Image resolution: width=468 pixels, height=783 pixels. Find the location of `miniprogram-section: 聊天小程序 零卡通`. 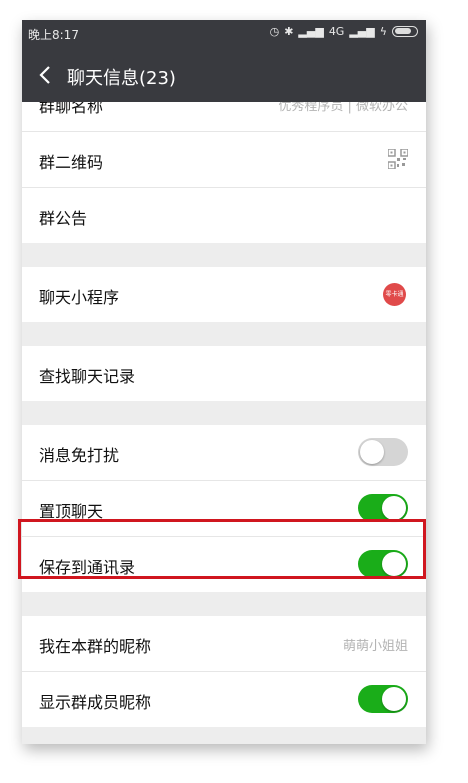

miniprogram-section: 聊天小程序 零卡通 is located at coordinates (224, 294).